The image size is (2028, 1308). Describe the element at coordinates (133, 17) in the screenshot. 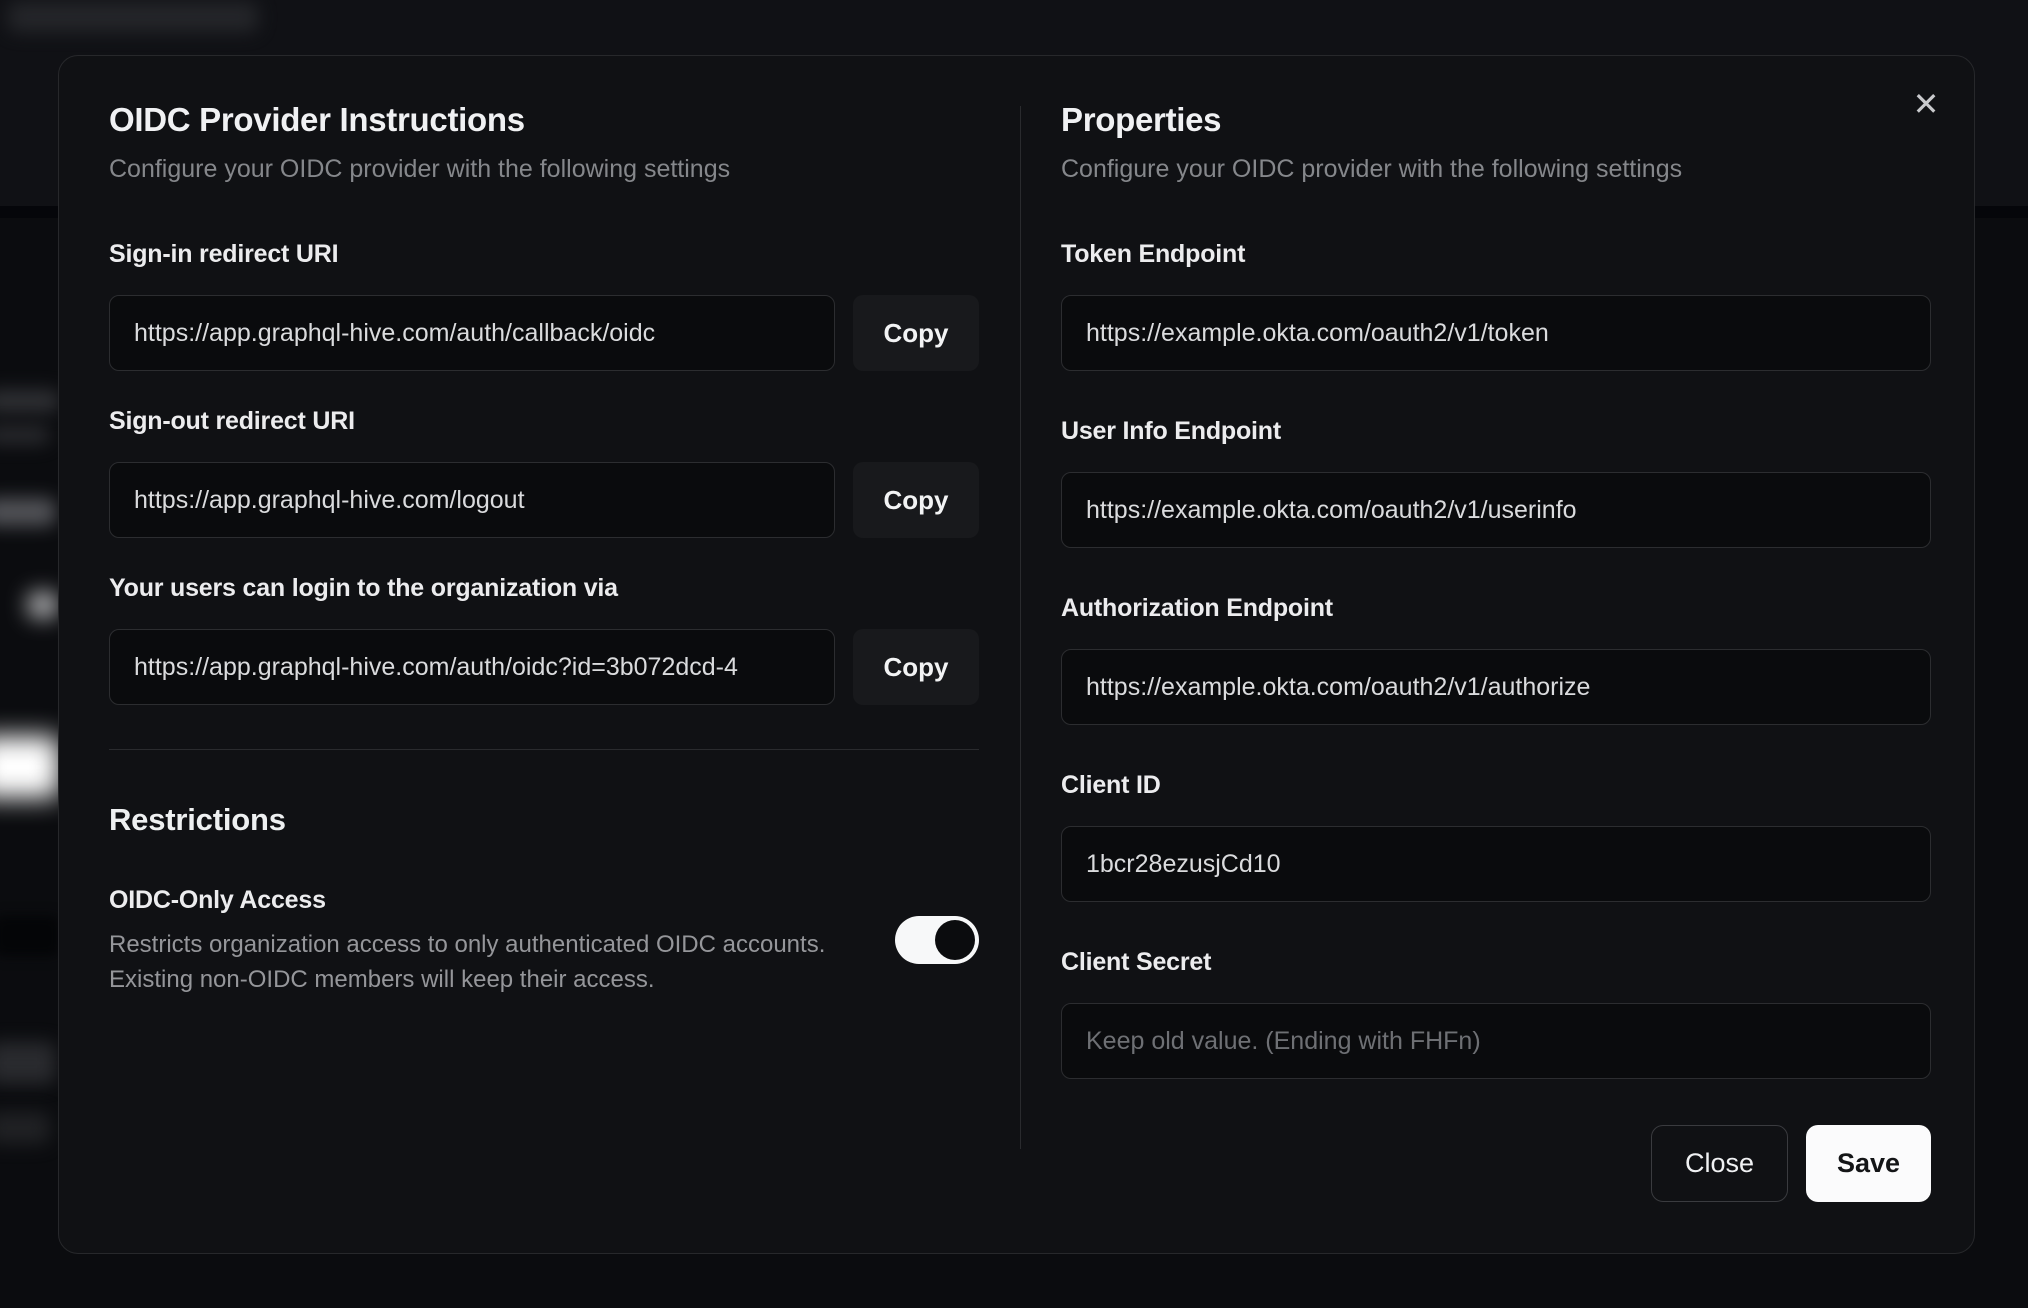

I see `background-blur-logo` at that location.